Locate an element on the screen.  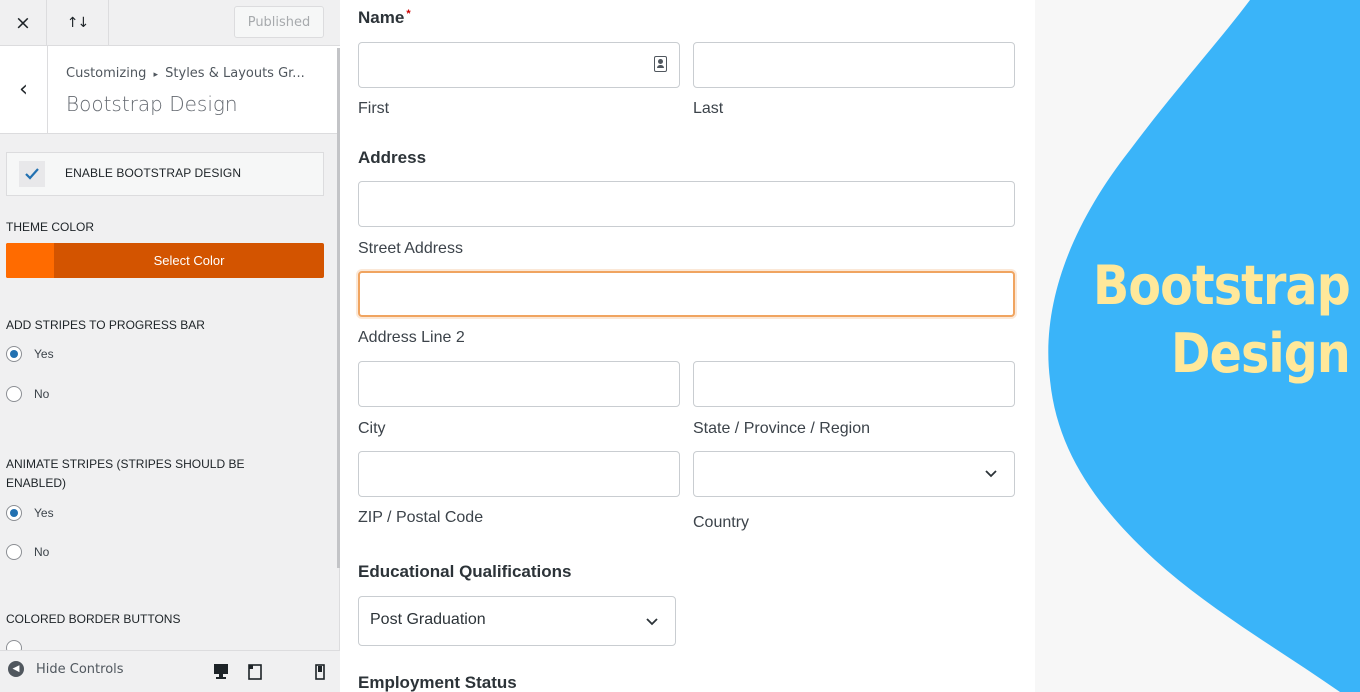
education-heading: Educational Qualifications is located at coordinates (465, 571).